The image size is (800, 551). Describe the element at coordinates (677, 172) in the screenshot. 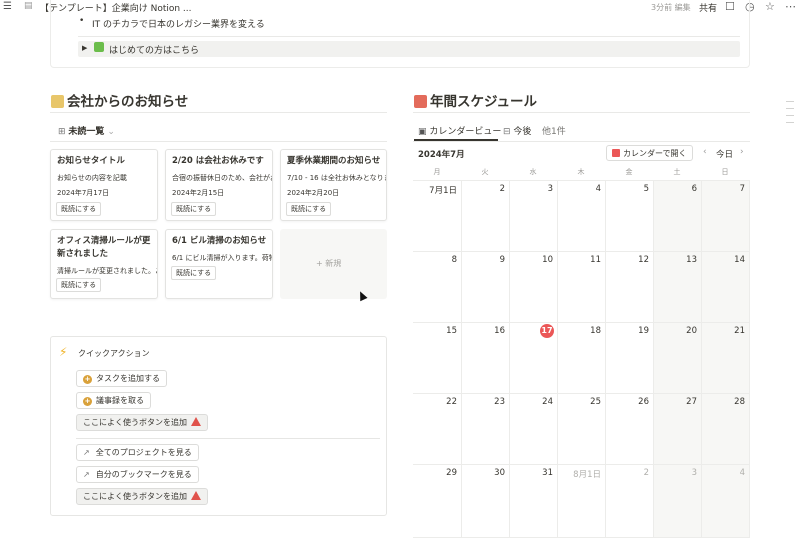

I see `weekday-header: 土` at that location.